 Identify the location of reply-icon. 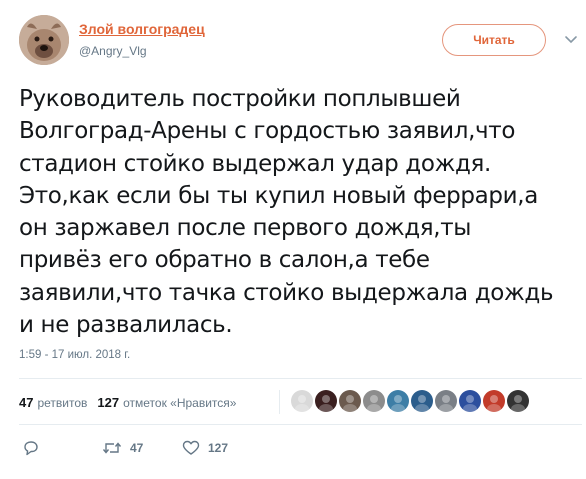
(31, 448).